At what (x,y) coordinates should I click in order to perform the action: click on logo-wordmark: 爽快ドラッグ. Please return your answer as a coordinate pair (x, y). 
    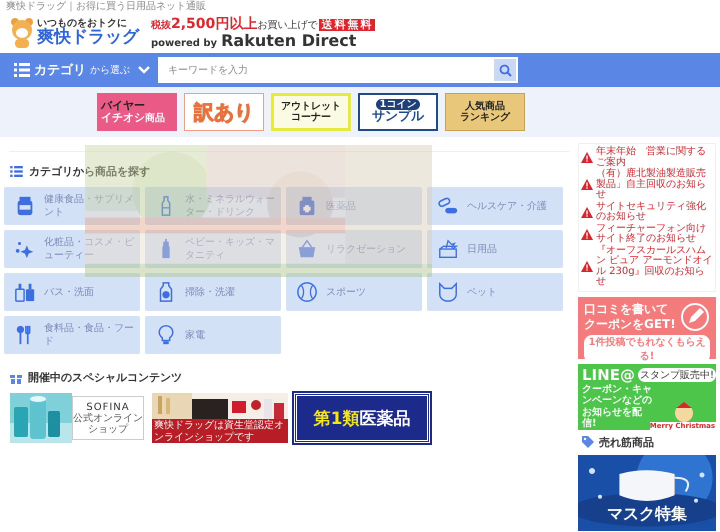
    Looking at the image, I should click on (88, 38).